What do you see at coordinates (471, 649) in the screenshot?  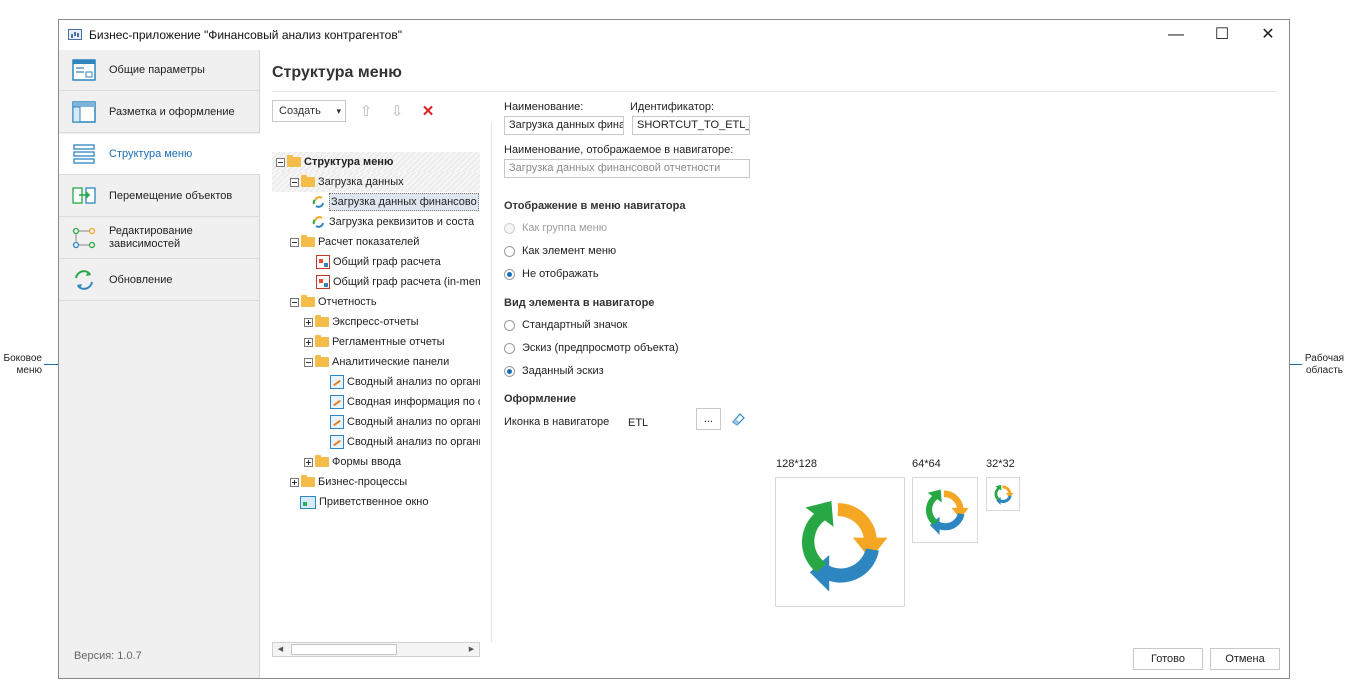 I see `scroll-right-icon: ▶` at bounding box center [471, 649].